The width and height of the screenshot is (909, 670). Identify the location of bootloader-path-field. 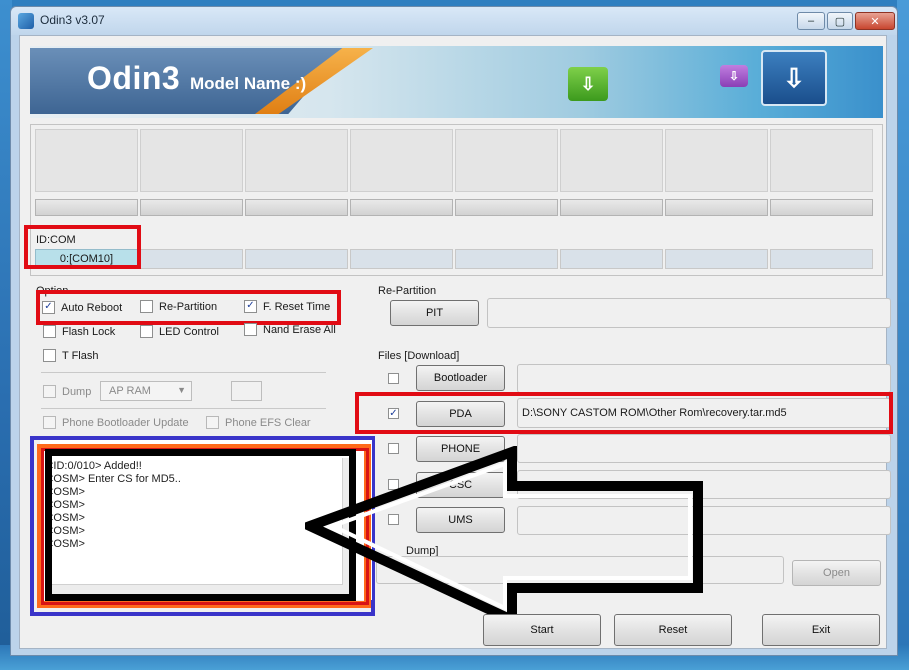
(704, 378).